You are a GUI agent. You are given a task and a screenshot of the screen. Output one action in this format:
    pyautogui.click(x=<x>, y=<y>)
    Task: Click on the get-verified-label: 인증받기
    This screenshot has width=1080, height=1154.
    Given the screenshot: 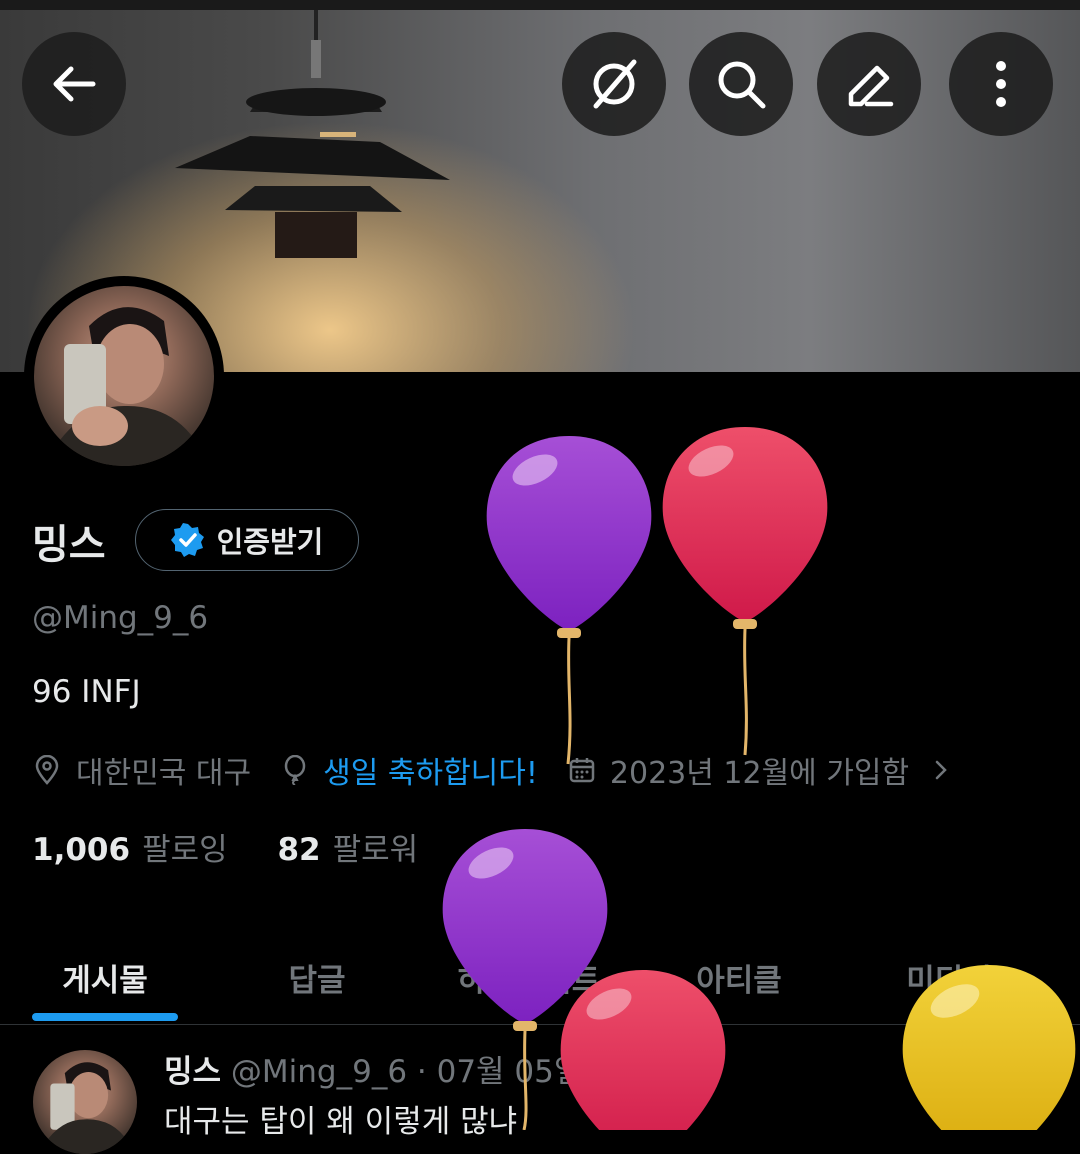 What is the action you would take?
    pyautogui.click(x=270, y=542)
    